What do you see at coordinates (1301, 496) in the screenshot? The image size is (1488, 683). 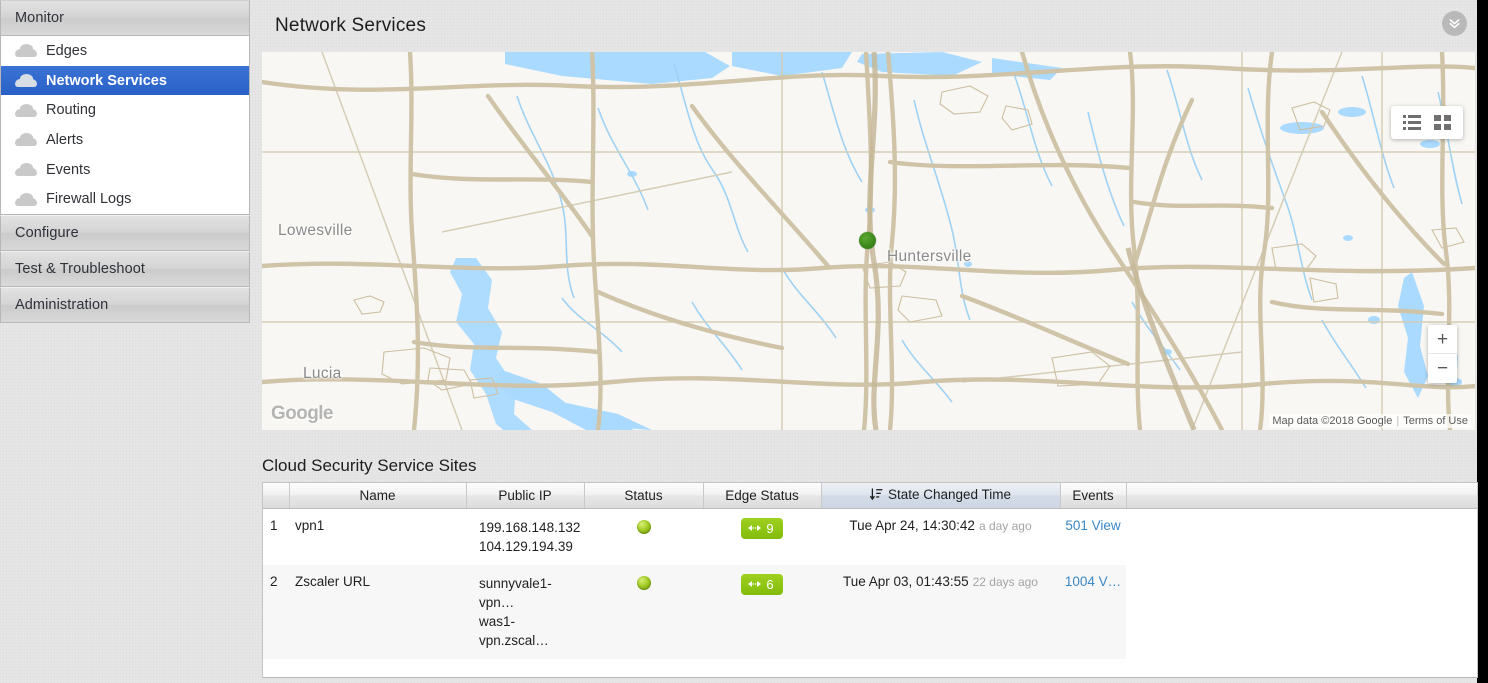 I see `column-header-filler` at bounding box center [1301, 496].